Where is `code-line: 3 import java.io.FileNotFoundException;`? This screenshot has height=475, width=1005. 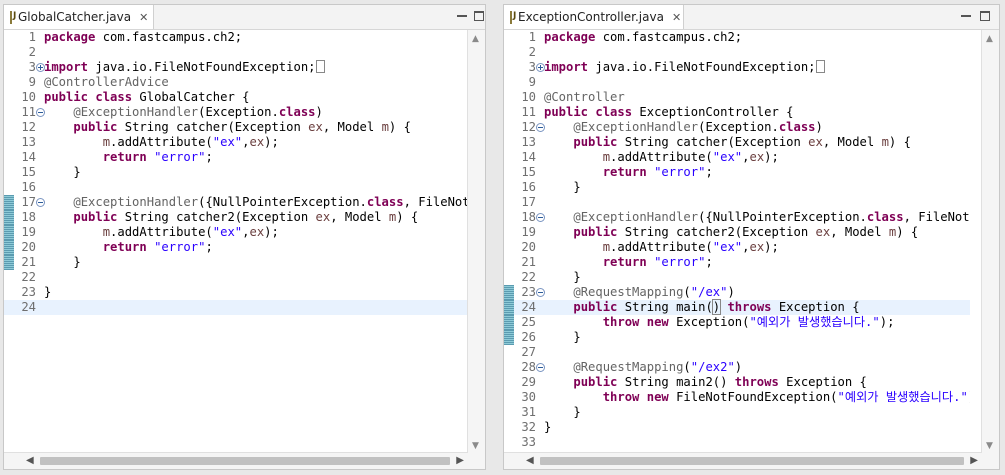 code-line: 3 import java.io.FileNotFoundException; is located at coordinates (737, 67).